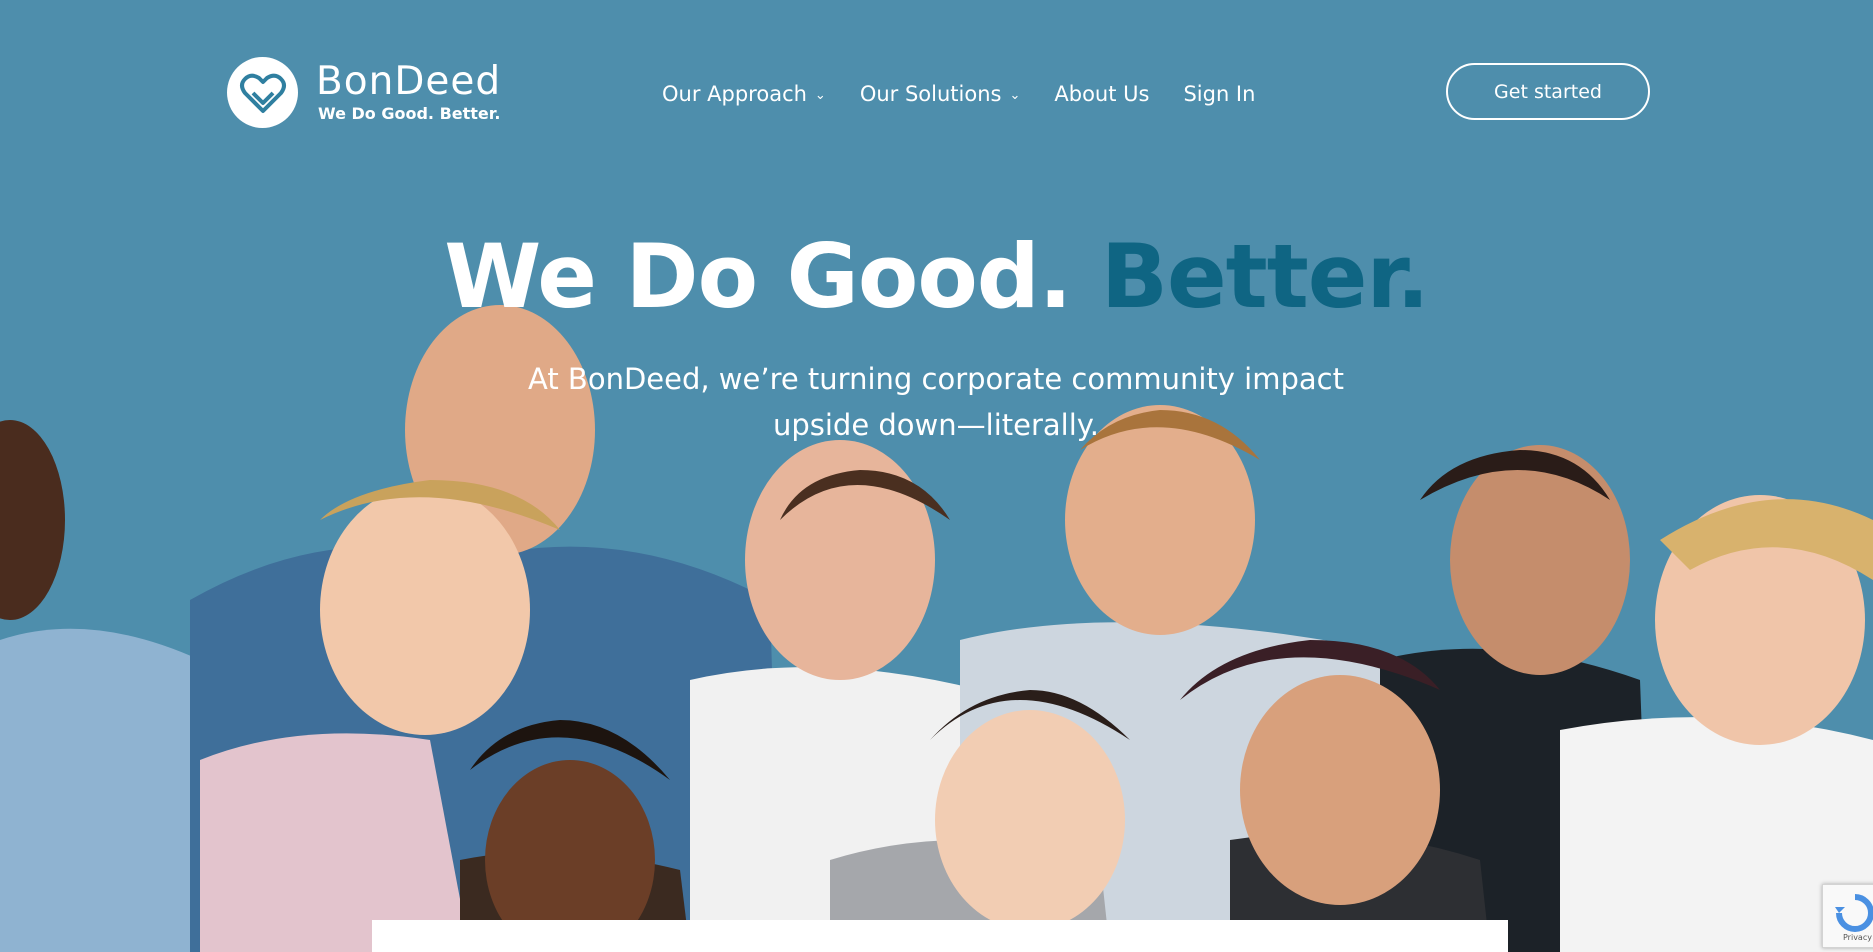 The image size is (1873, 952). I want to click on heart-logo-icon, so click(262, 92).